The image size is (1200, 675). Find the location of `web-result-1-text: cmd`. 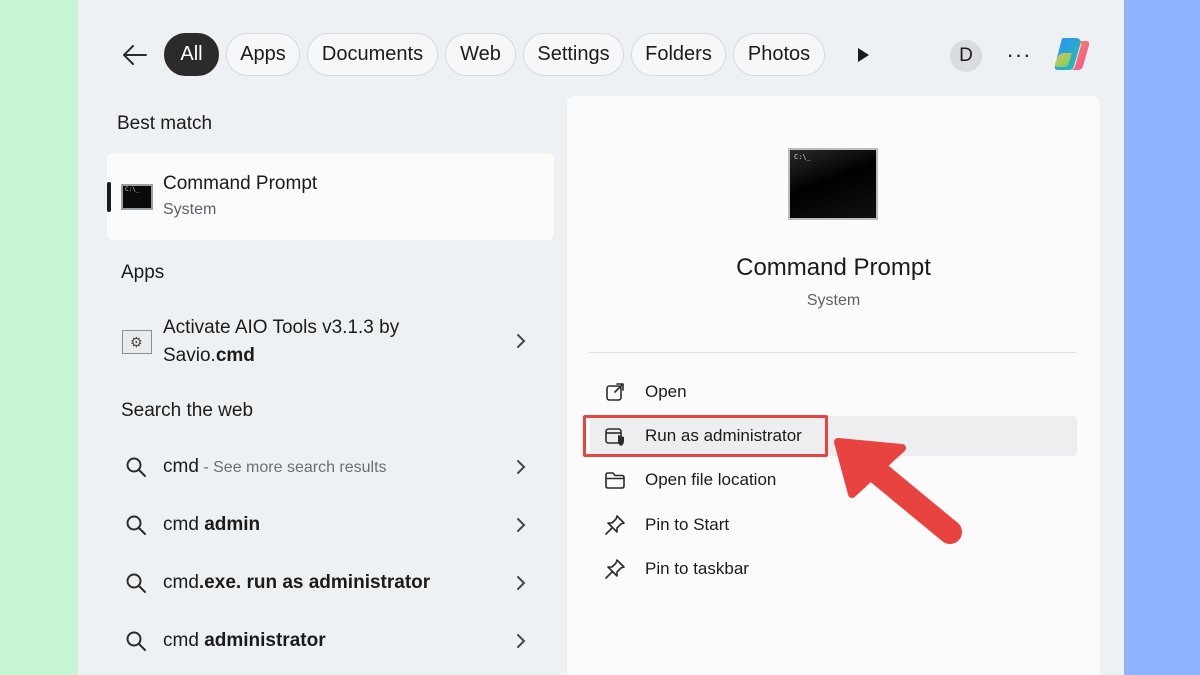

web-result-1-text: cmd is located at coordinates (181, 466).